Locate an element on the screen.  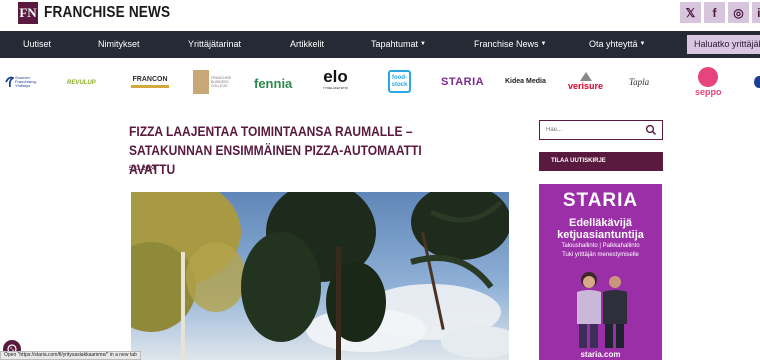
facebook-icon: f is located at coordinates (714, 12).